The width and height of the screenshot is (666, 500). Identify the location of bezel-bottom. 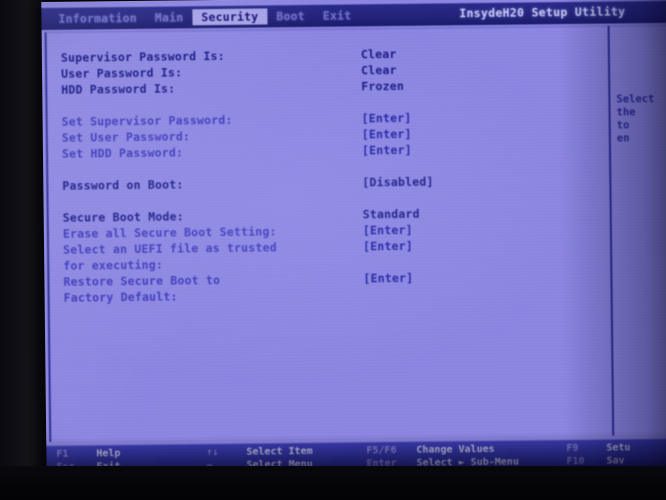
(333, 483).